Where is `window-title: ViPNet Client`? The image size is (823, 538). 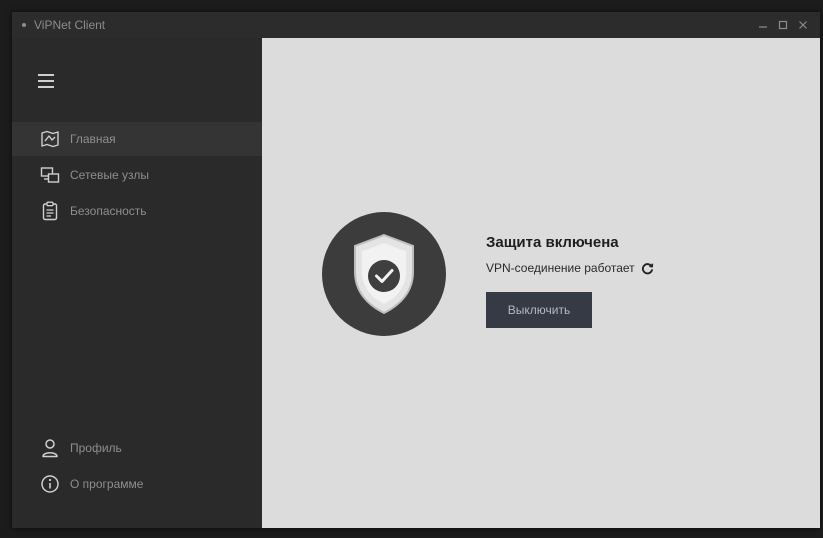
window-title: ViPNet Client is located at coordinates (70, 25).